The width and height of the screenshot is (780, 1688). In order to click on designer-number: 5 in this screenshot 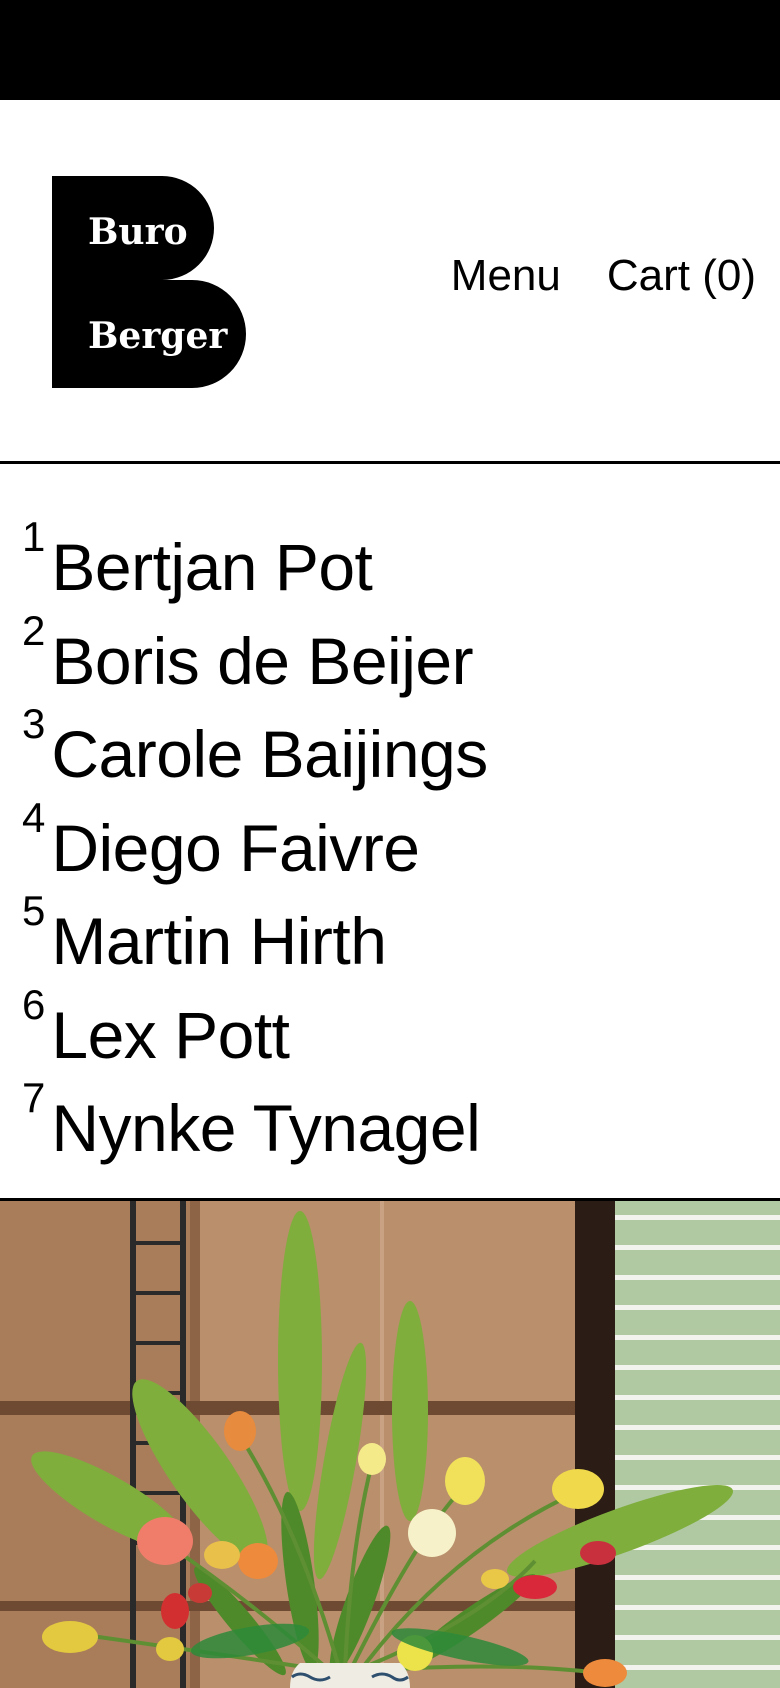, I will do `click(34, 910)`.